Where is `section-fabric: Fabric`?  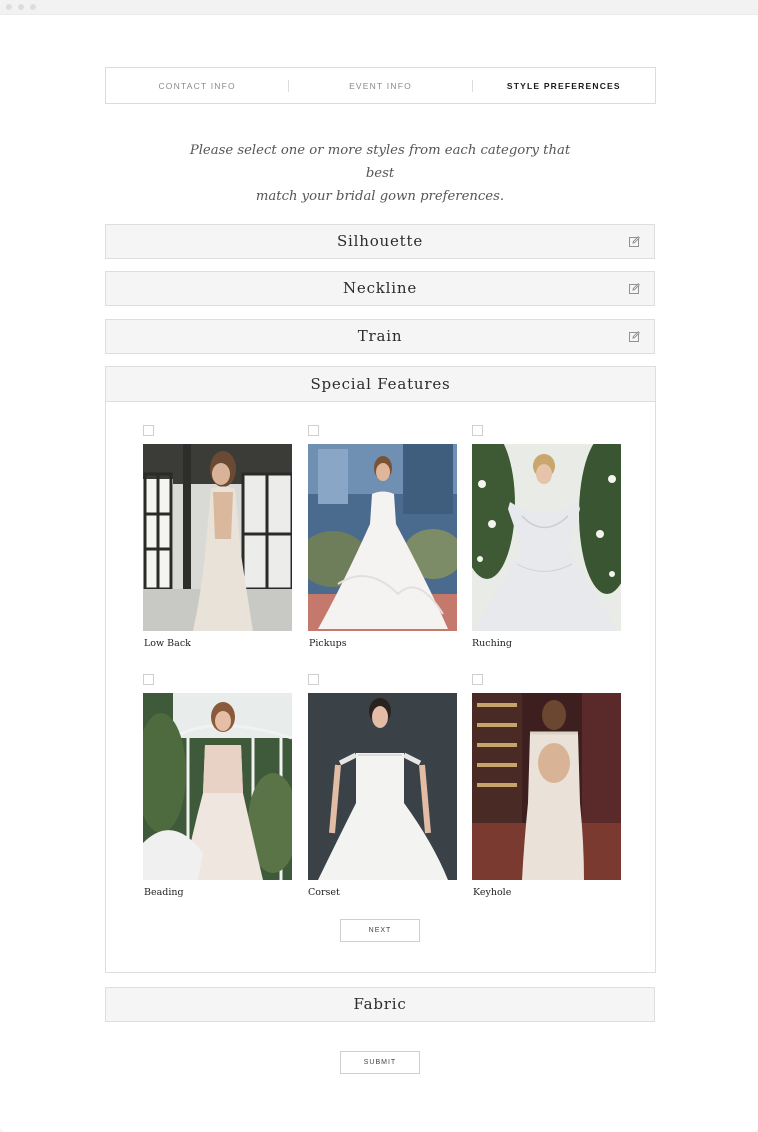
section-fabric: Fabric is located at coordinates (380, 1004).